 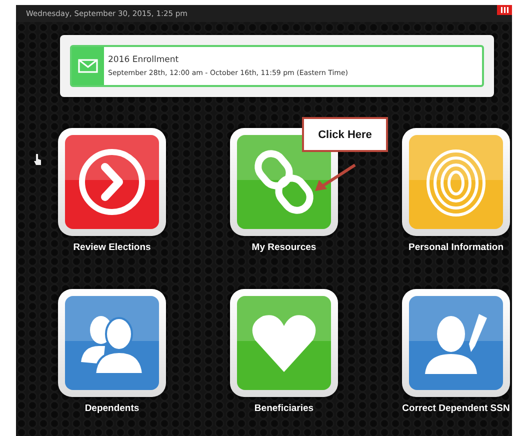 What do you see at coordinates (335, 177) in the screenshot?
I see `arrow` at bounding box center [335, 177].